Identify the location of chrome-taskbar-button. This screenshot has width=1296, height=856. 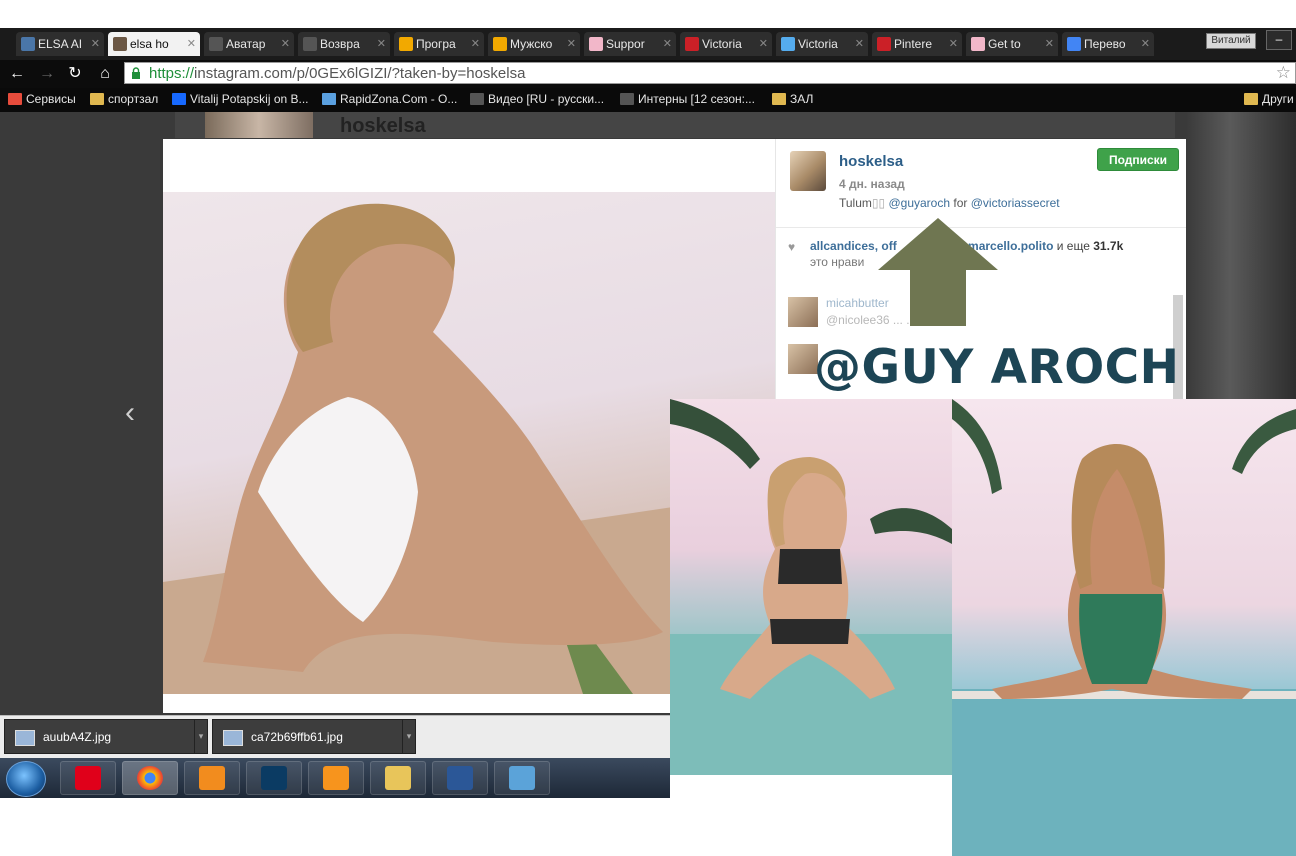
(150, 778).